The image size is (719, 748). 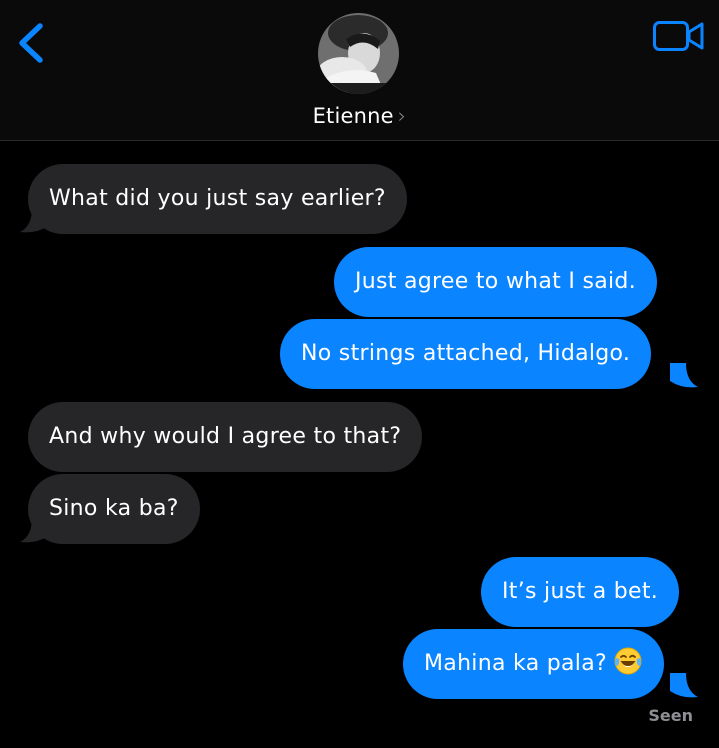 I want to click on message-bubble-incoming: What did you just say earlier?, so click(x=217, y=199).